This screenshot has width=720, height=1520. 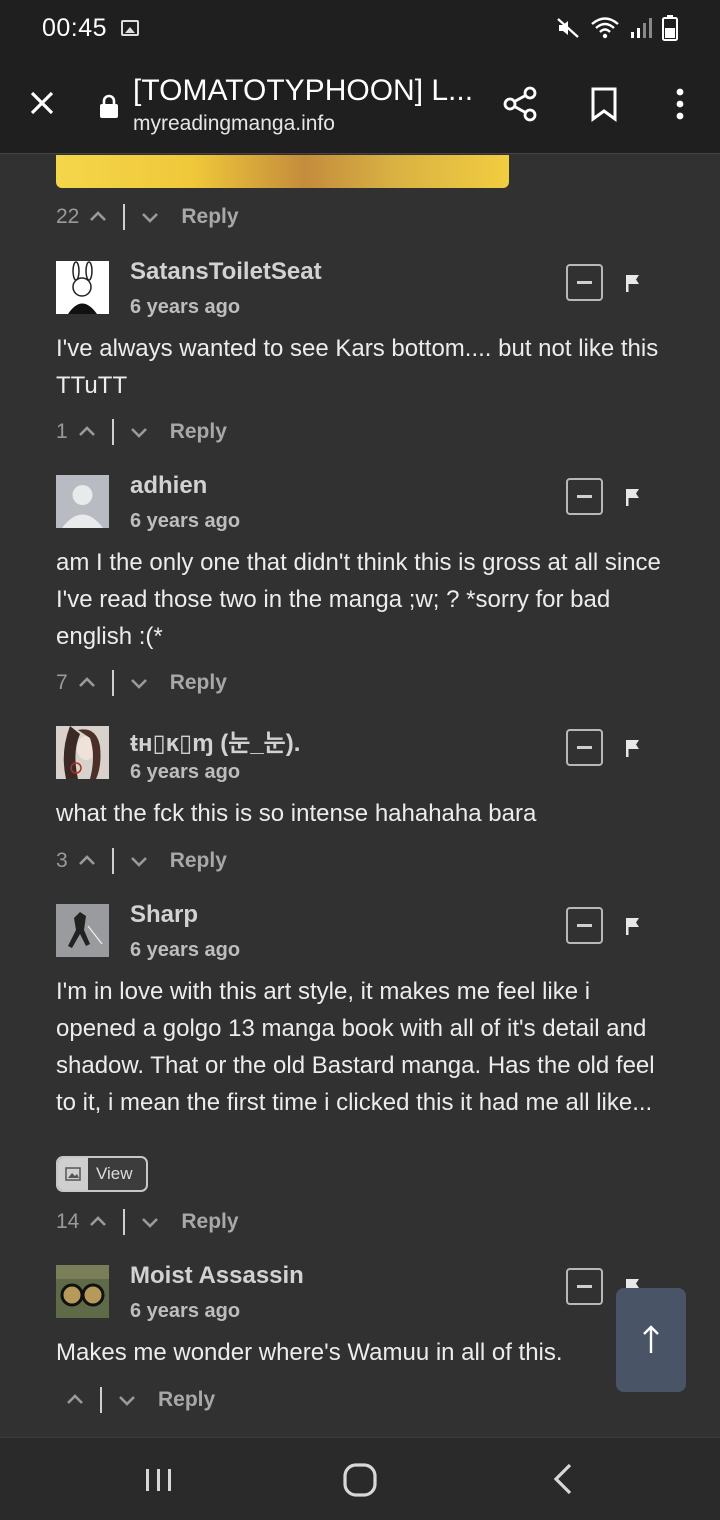 I want to click on vote-row: 7 Reply, so click(x=141, y=683).